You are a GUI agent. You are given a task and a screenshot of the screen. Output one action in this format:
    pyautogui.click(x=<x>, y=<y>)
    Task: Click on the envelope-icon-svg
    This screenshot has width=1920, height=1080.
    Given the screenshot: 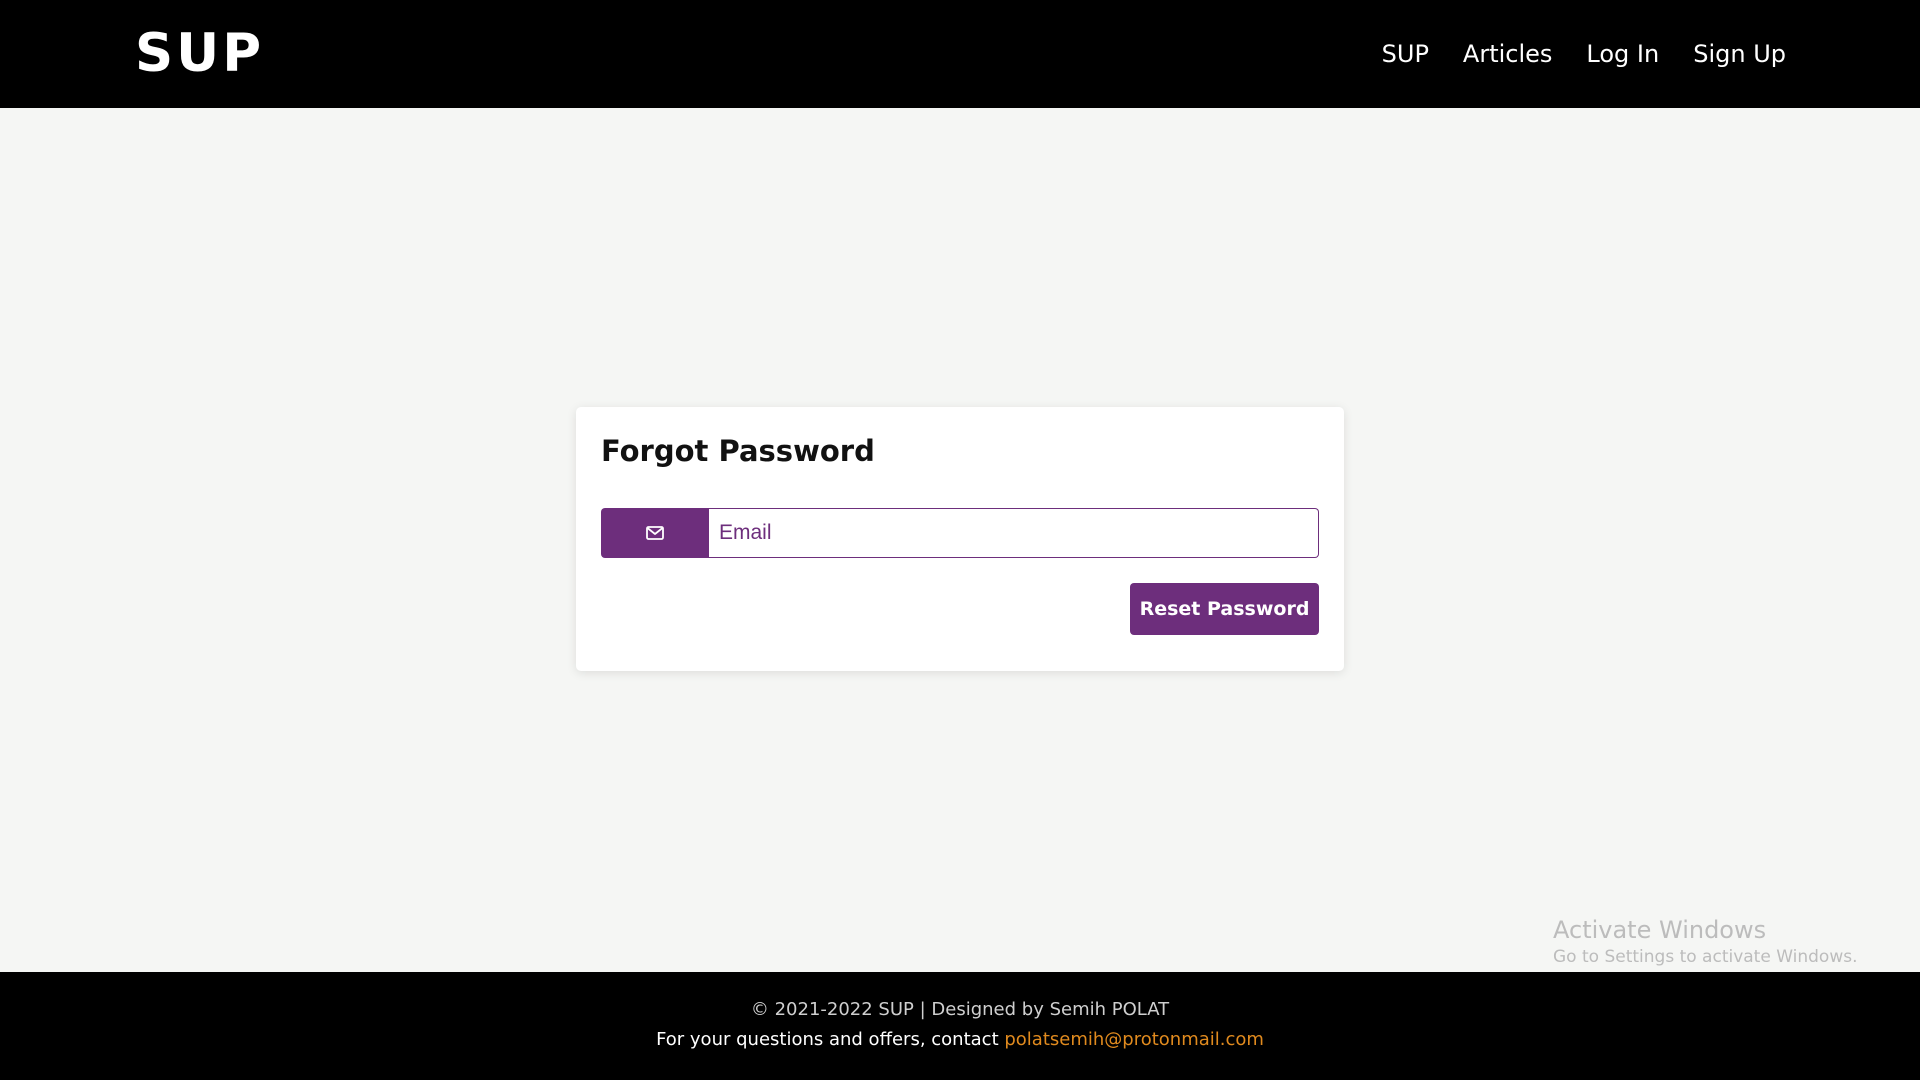 What is the action you would take?
    pyautogui.click(x=655, y=533)
    